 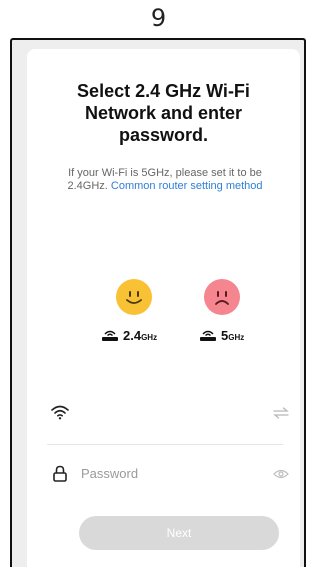 What do you see at coordinates (134, 297) in the screenshot?
I see `happy-face-icon` at bounding box center [134, 297].